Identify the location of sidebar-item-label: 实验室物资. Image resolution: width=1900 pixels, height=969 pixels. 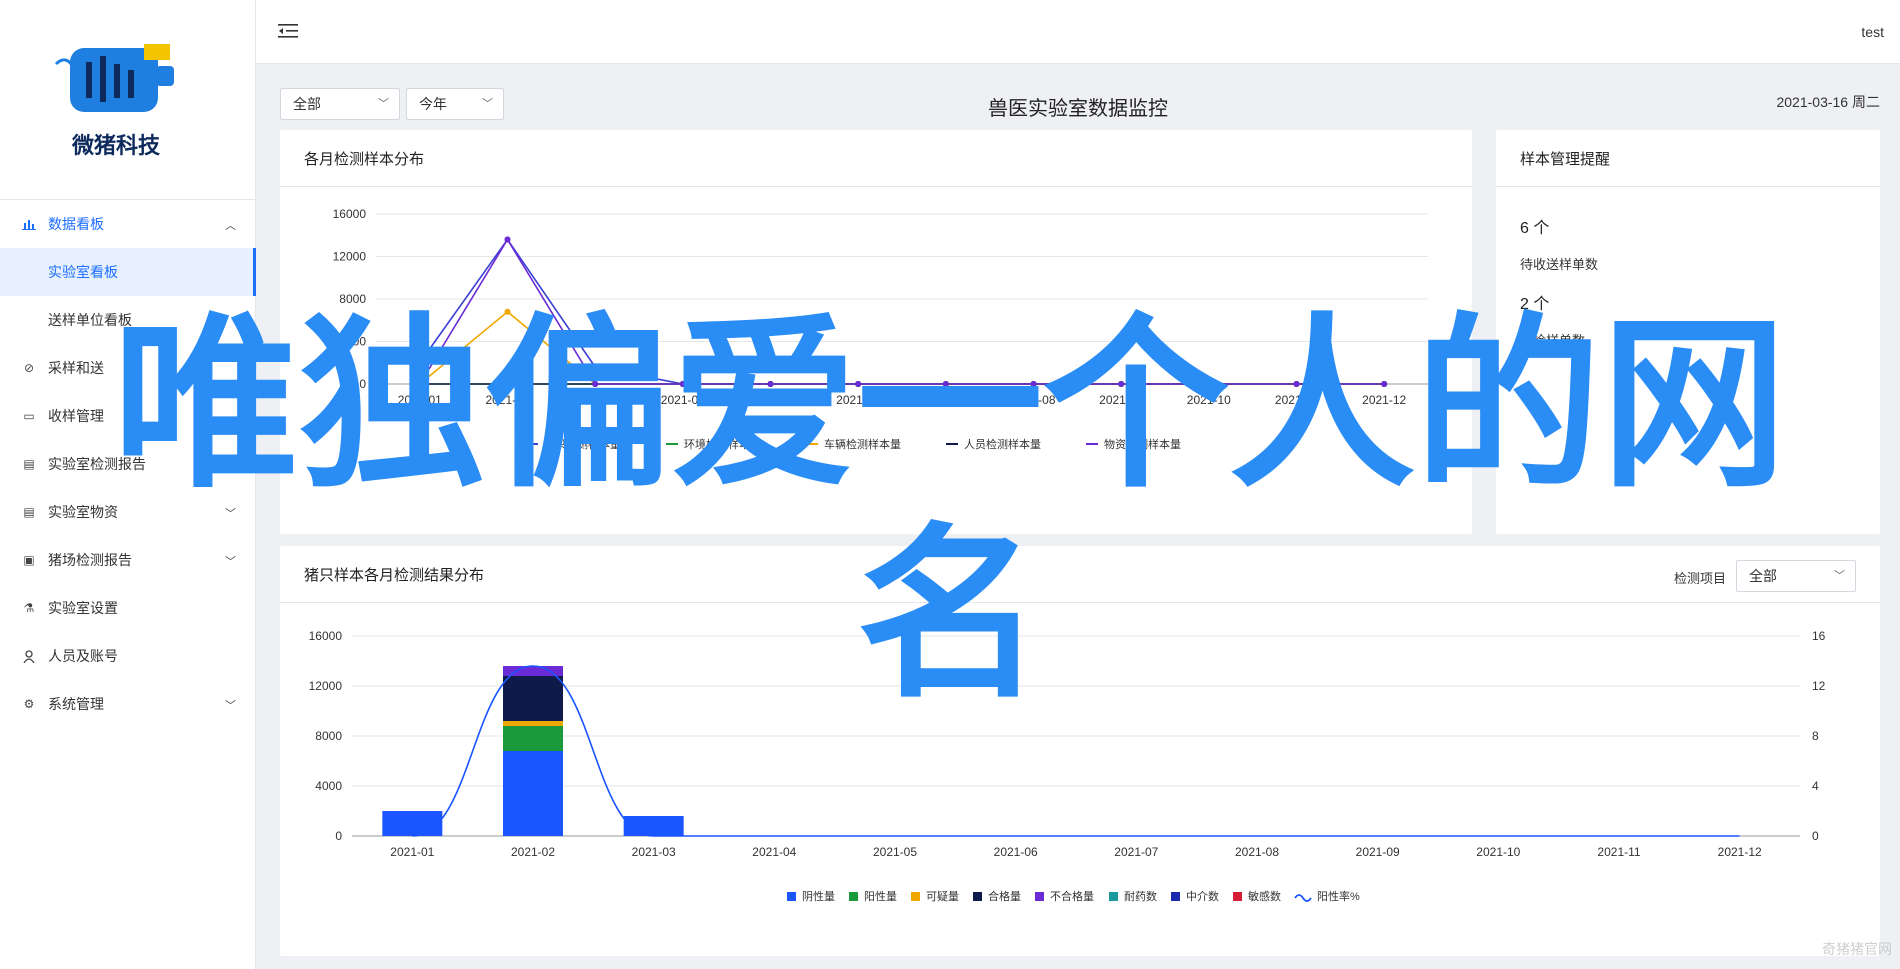
(83, 512).